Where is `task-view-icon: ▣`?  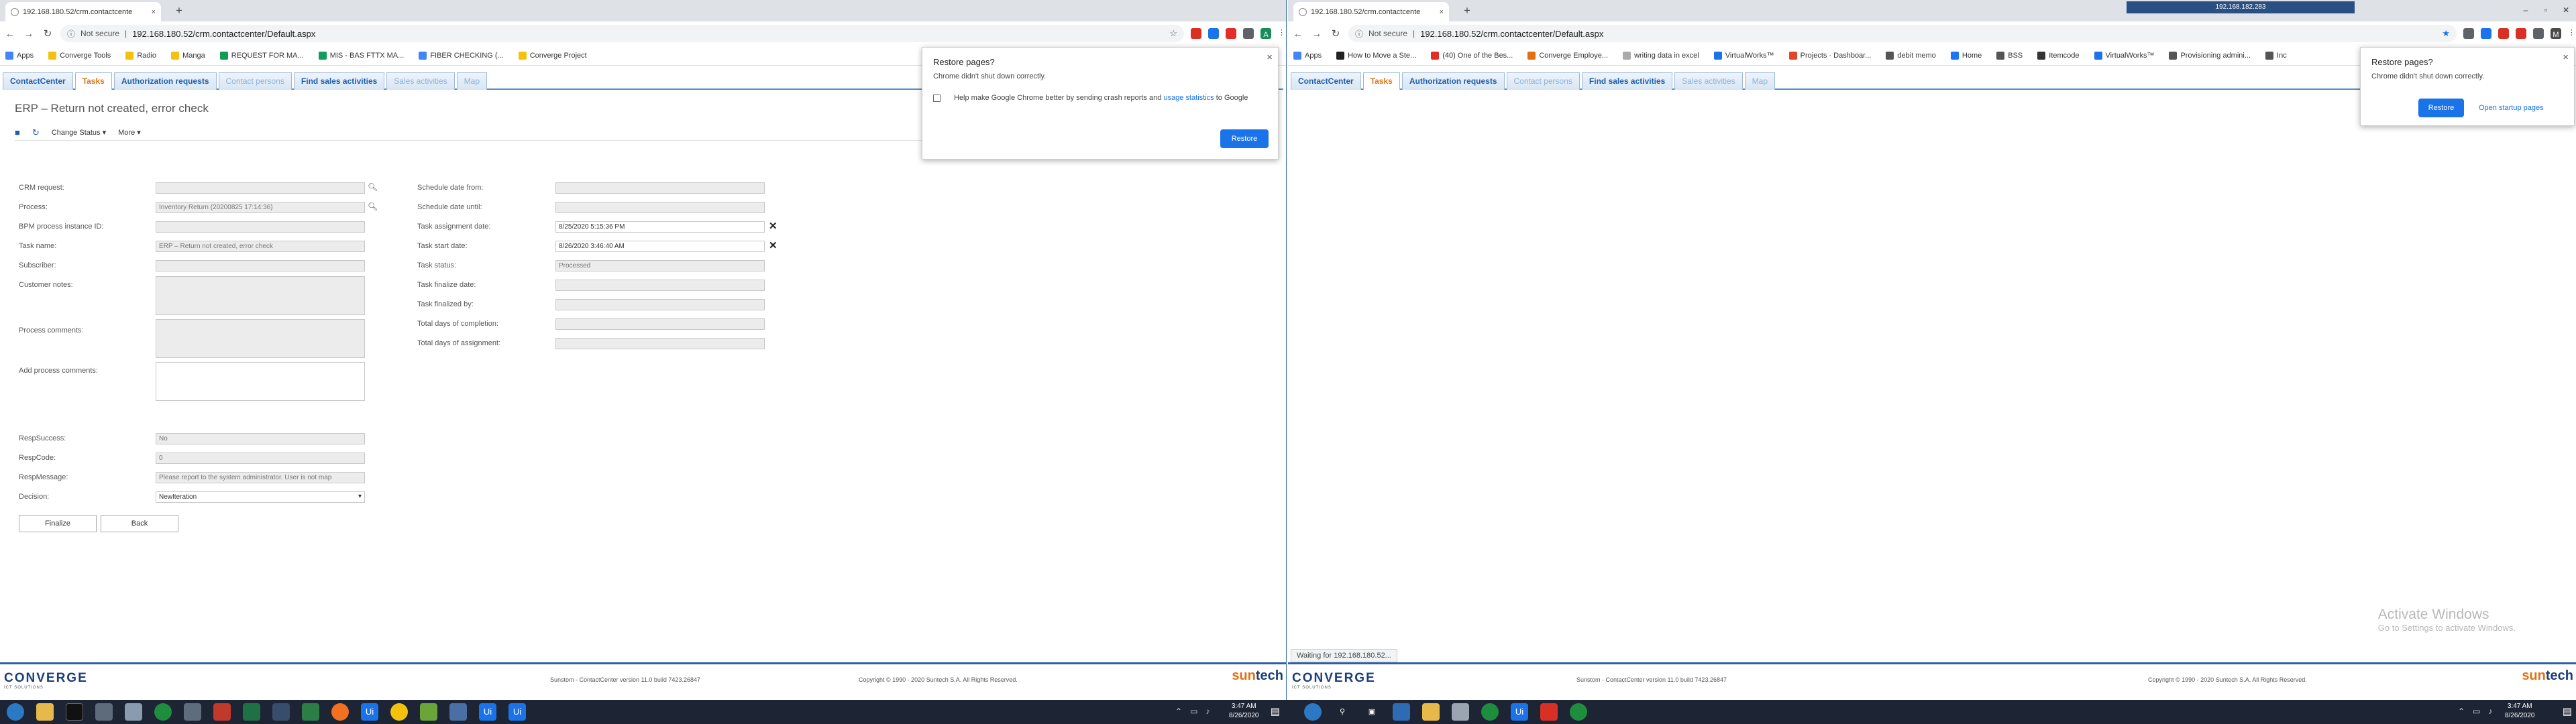 task-view-icon: ▣ is located at coordinates (1372, 712).